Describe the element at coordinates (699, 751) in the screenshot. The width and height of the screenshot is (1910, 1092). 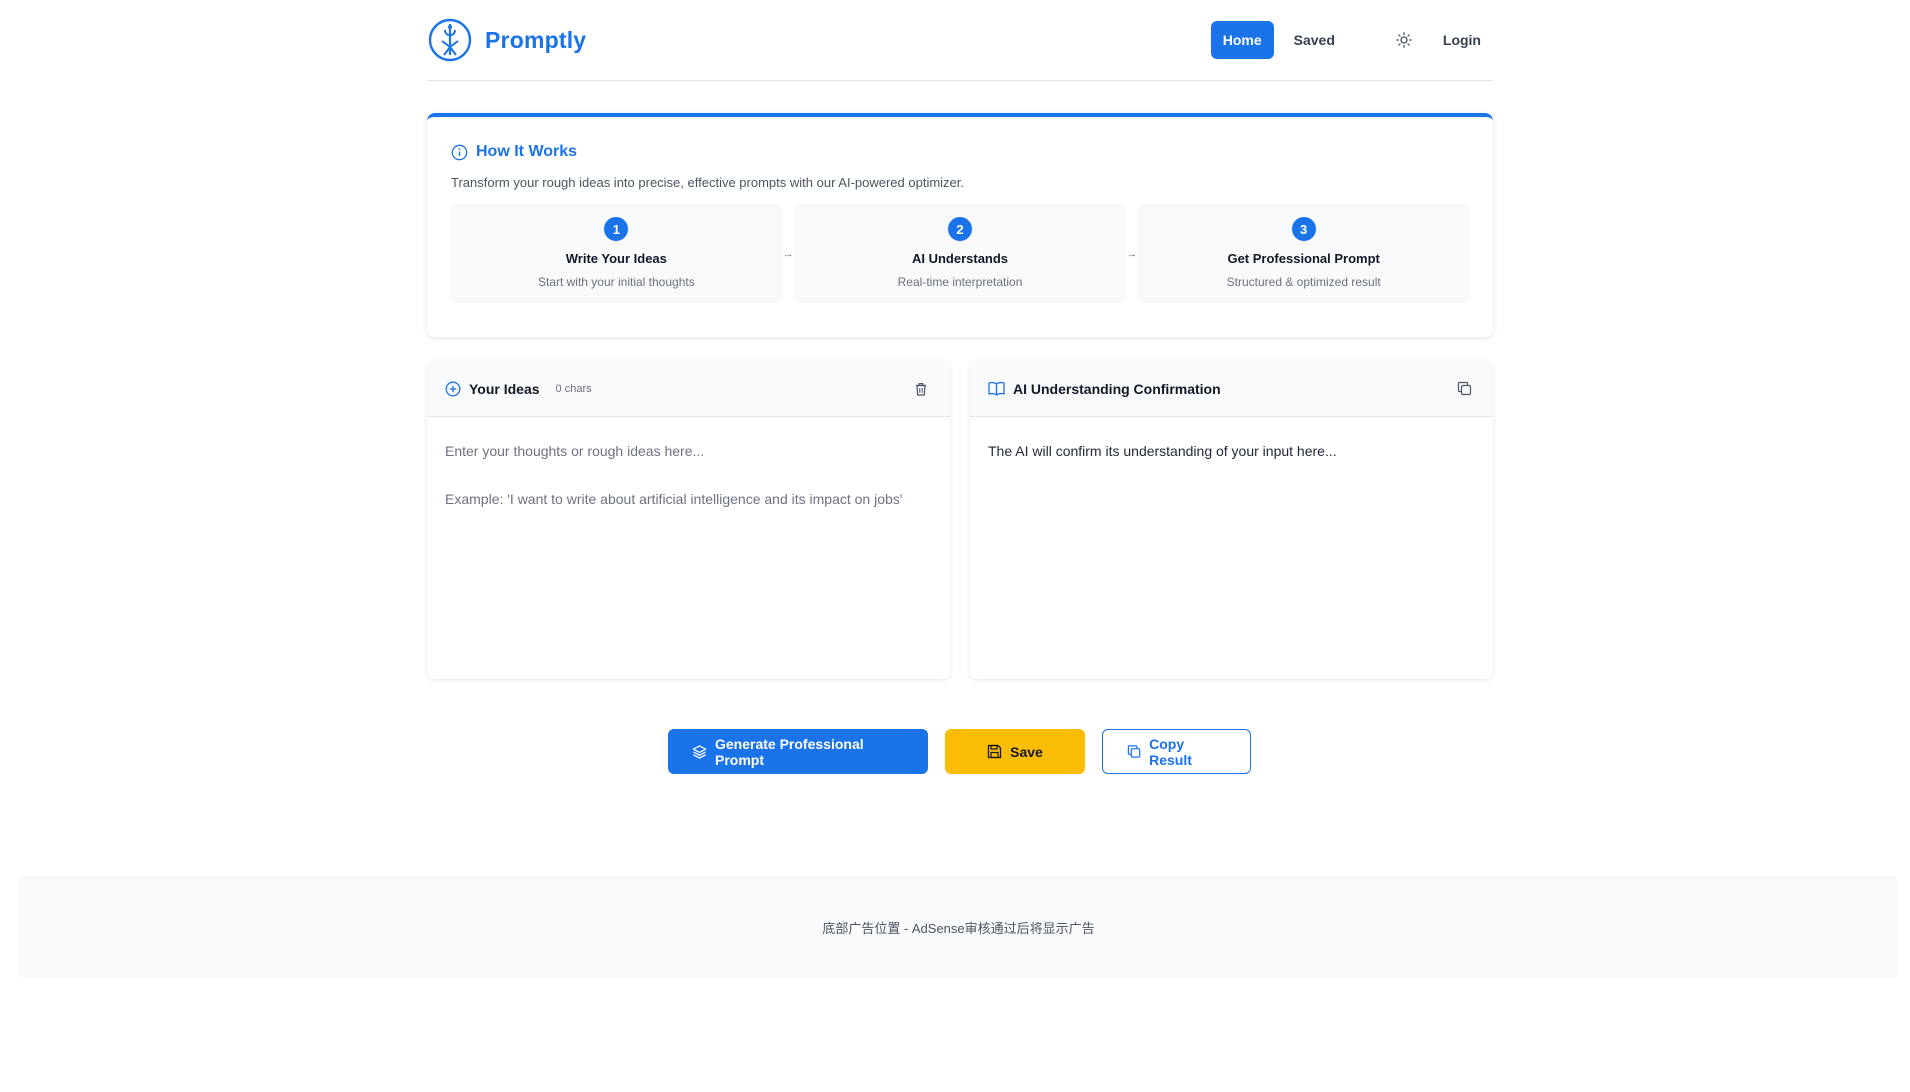
I see `layers-icon` at that location.